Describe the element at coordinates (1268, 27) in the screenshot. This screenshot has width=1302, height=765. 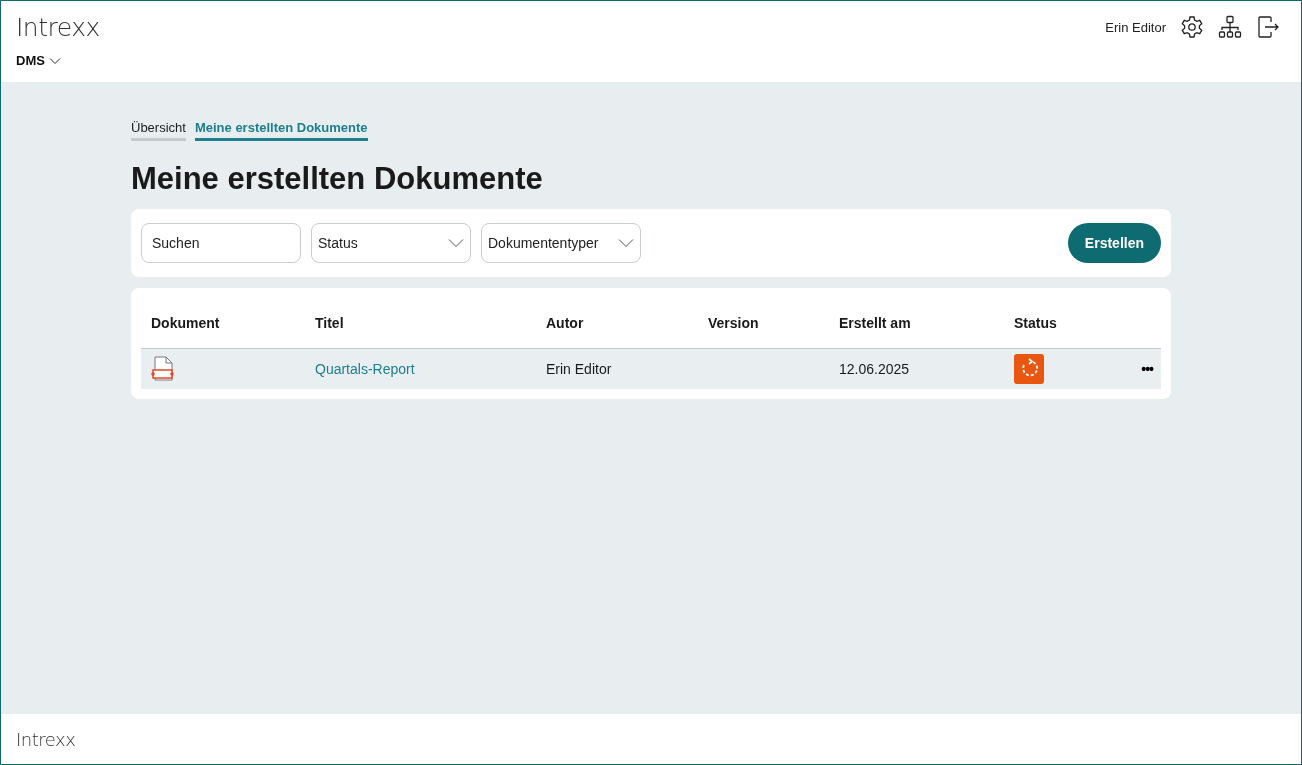
I see `logout-icon` at that location.